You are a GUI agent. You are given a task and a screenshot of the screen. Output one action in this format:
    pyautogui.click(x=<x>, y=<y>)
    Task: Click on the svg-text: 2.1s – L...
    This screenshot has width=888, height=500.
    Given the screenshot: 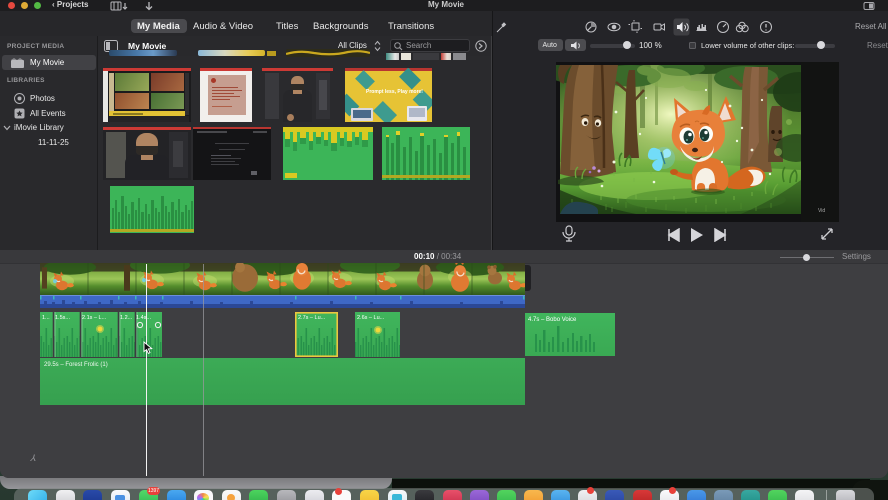 What is the action you would take?
    pyautogui.click(x=94, y=318)
    